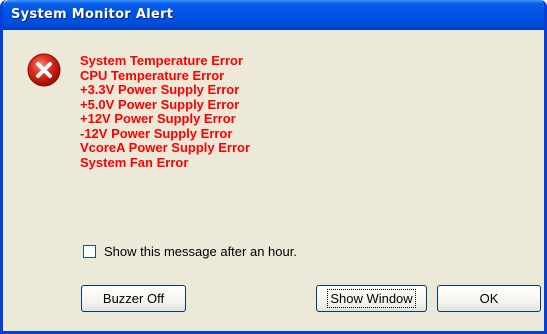 The height and width of the screenshot is (334, 547). I want to click on buzzer-off-button: Buzzer Off, so click(133, 298).